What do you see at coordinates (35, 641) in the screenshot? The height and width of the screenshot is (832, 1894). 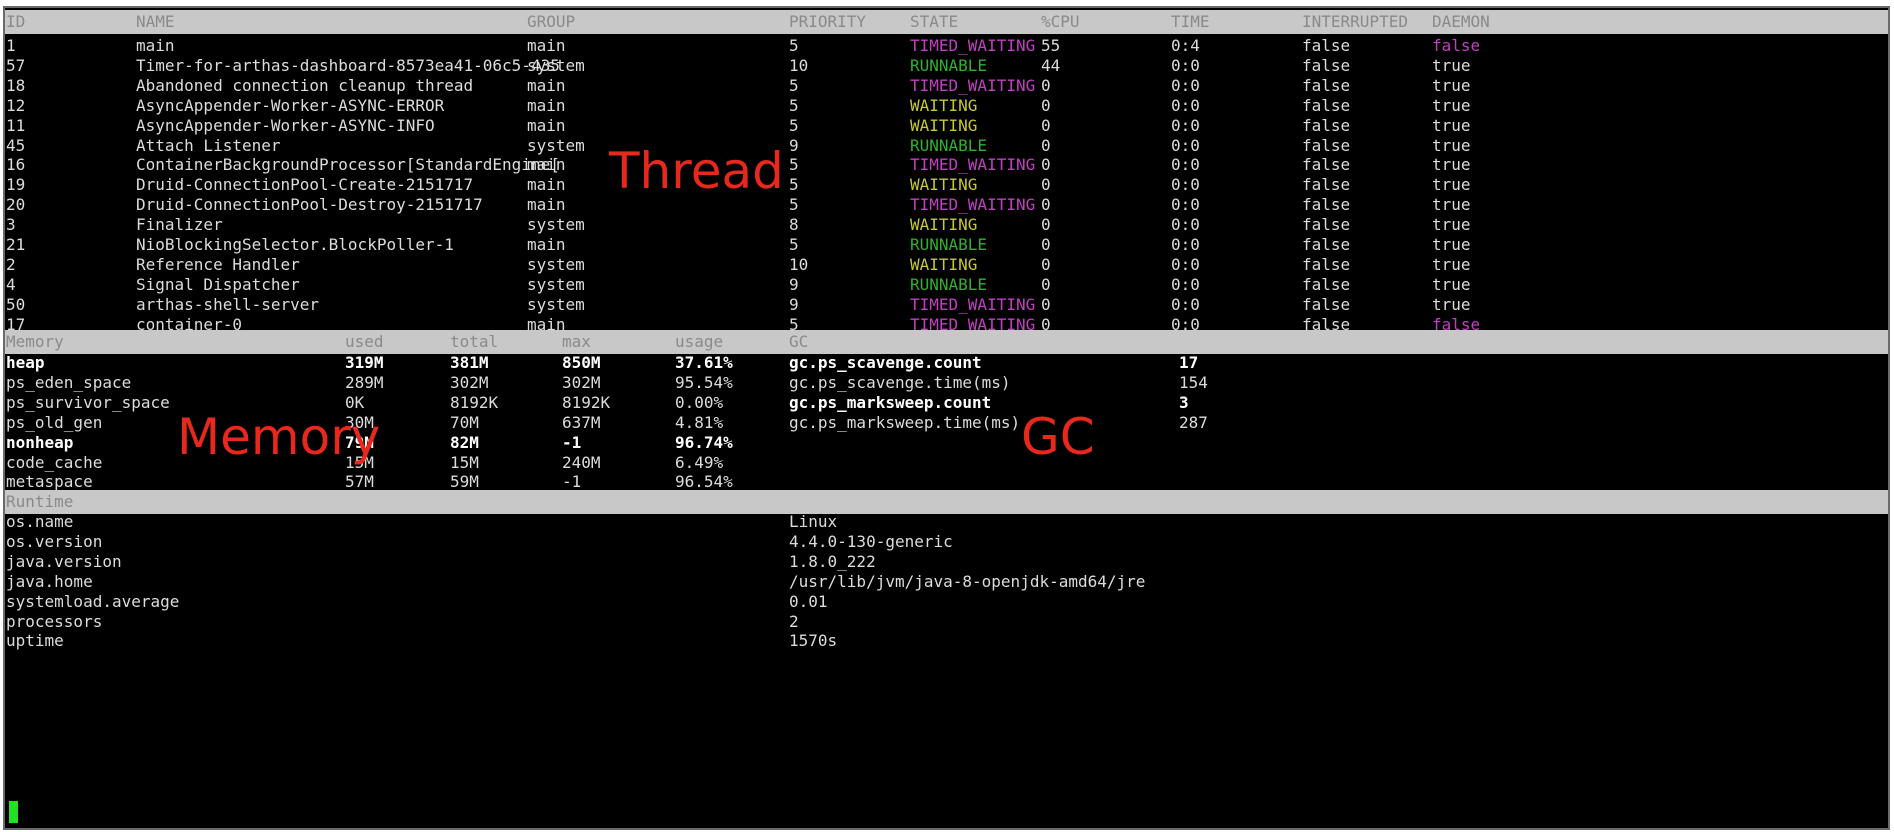 I see `runtime-key: uptime` at bounding box center [35, 641].